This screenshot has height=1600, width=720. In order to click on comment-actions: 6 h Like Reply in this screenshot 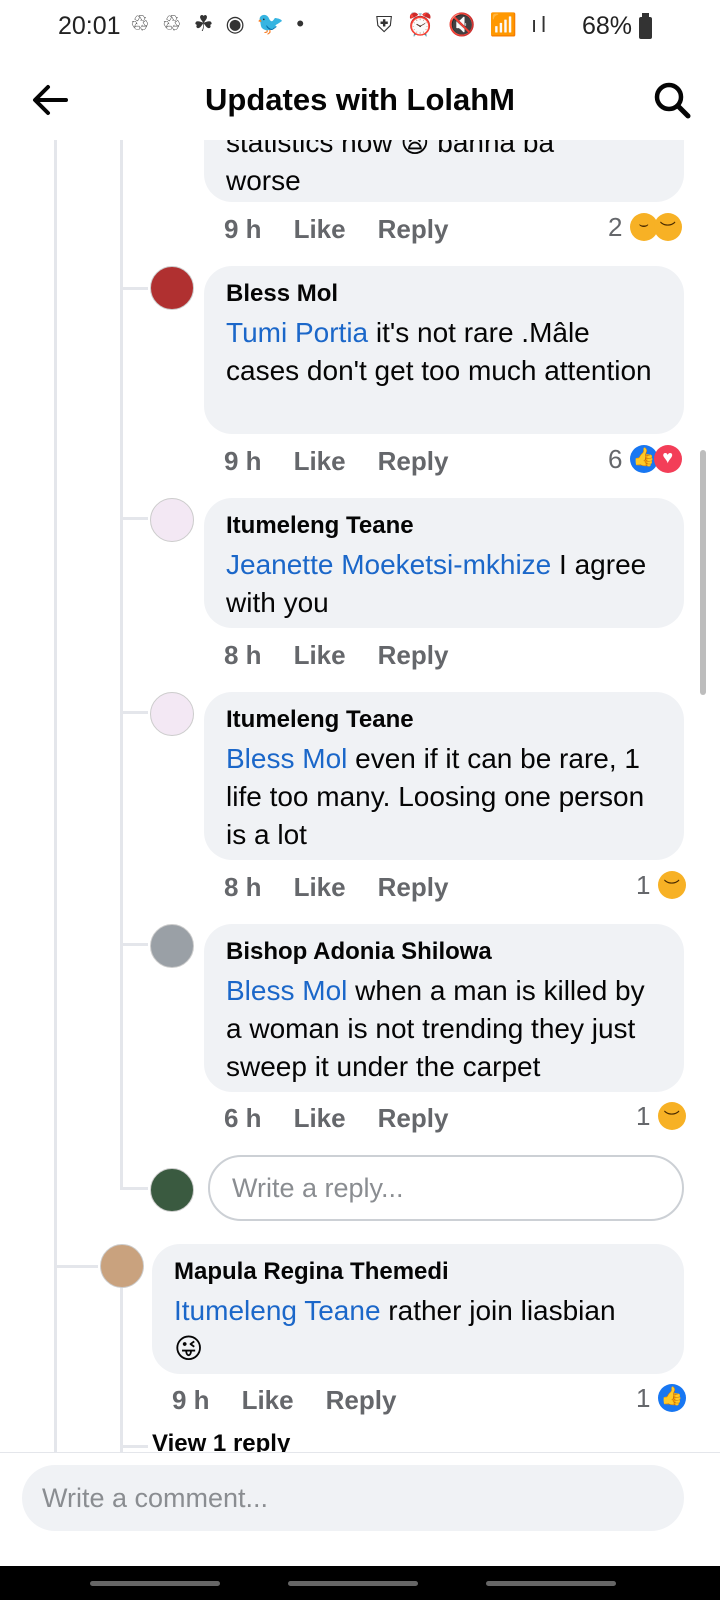, I will do `click(352, 1118)`.